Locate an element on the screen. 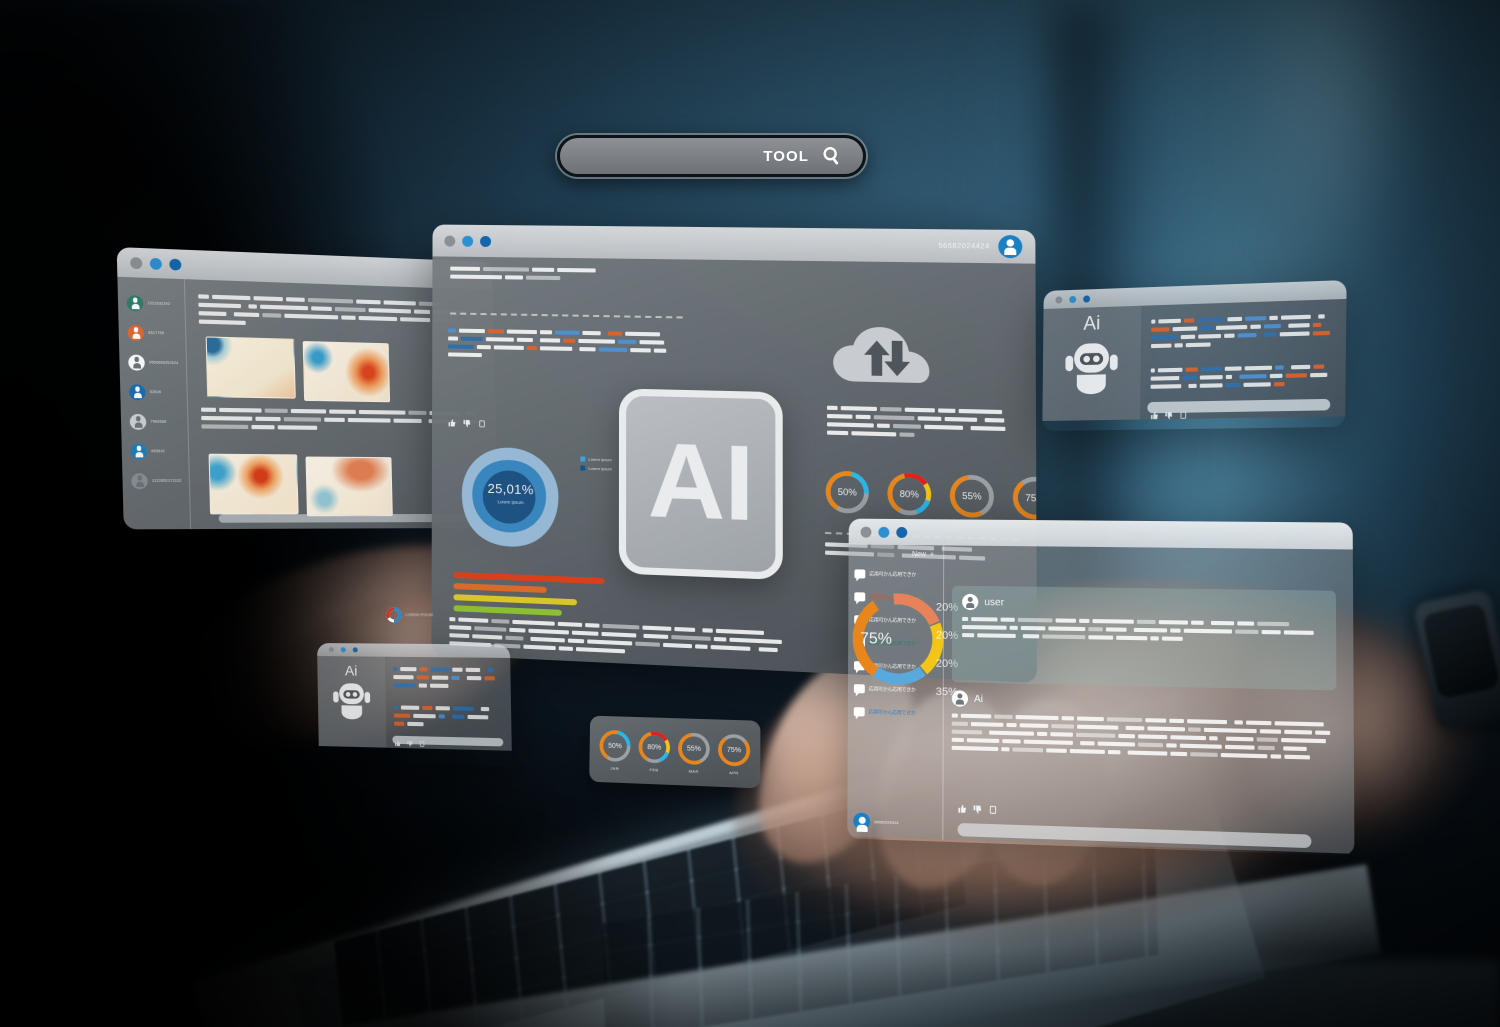  gauge-donut-0: 50% is located at coordinates (615, 746).